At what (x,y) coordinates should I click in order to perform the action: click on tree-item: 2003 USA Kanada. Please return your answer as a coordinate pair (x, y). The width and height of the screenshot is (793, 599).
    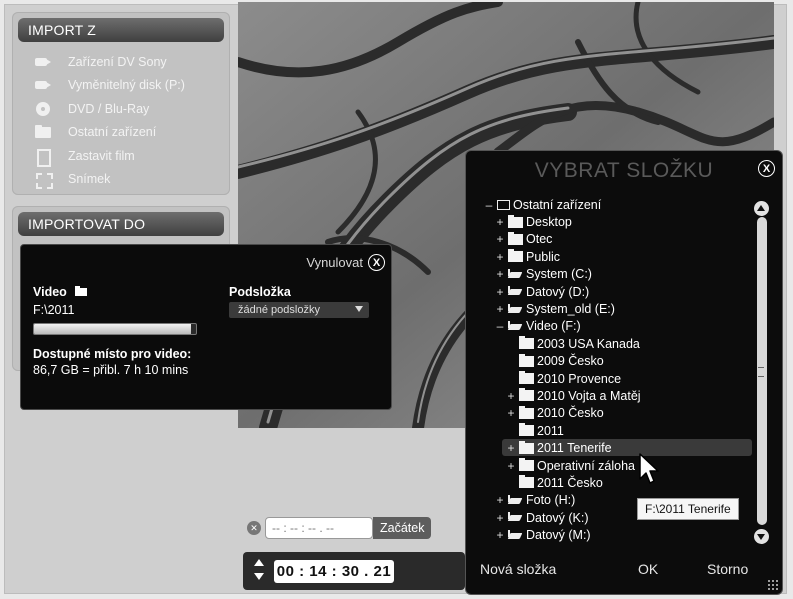
    Looking at the image, I should click on (611, 343).